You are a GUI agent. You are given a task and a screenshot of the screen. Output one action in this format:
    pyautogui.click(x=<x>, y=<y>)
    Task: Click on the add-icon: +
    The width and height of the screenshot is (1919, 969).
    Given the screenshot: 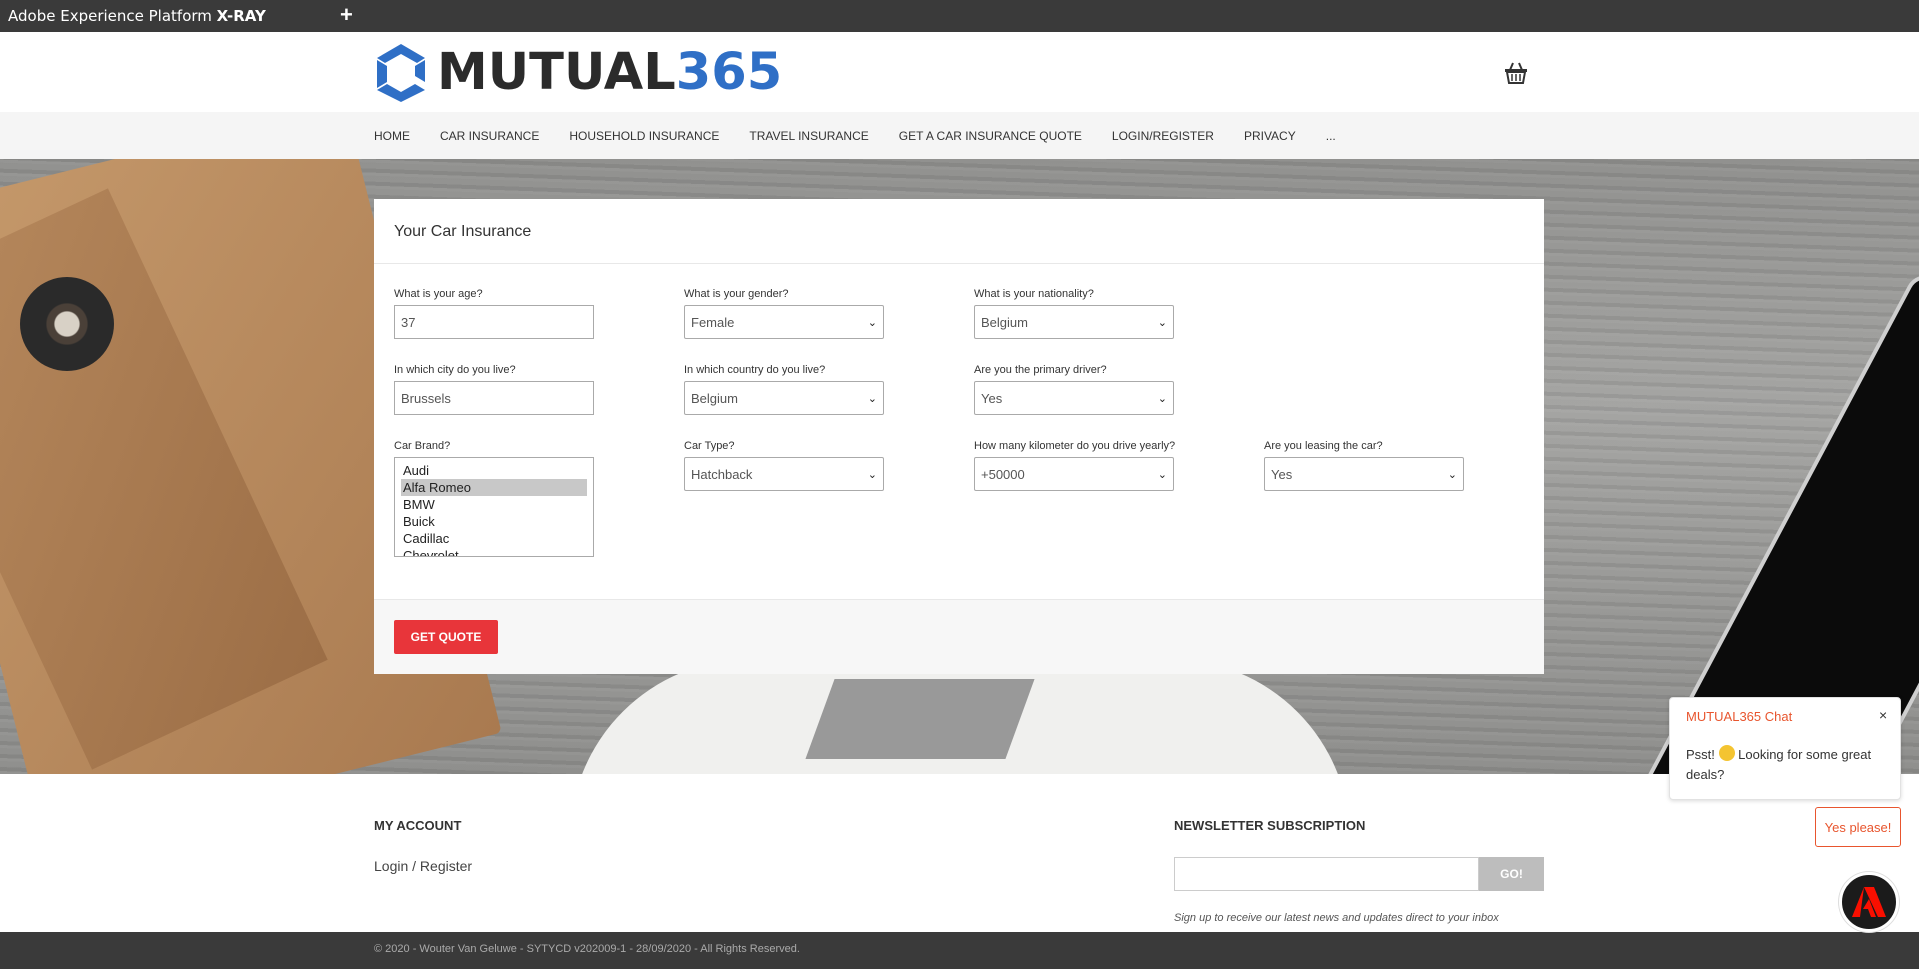 What is the action you would take?
    pyautogui.click(x=346, y=15)
    